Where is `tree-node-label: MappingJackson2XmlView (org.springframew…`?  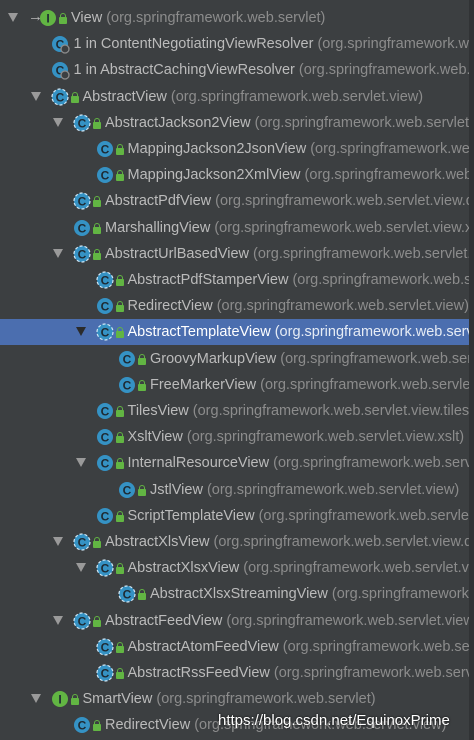 tree-node-label: MappingJackson2XmlView (org.springframew… is located at coordinates (301, 175).